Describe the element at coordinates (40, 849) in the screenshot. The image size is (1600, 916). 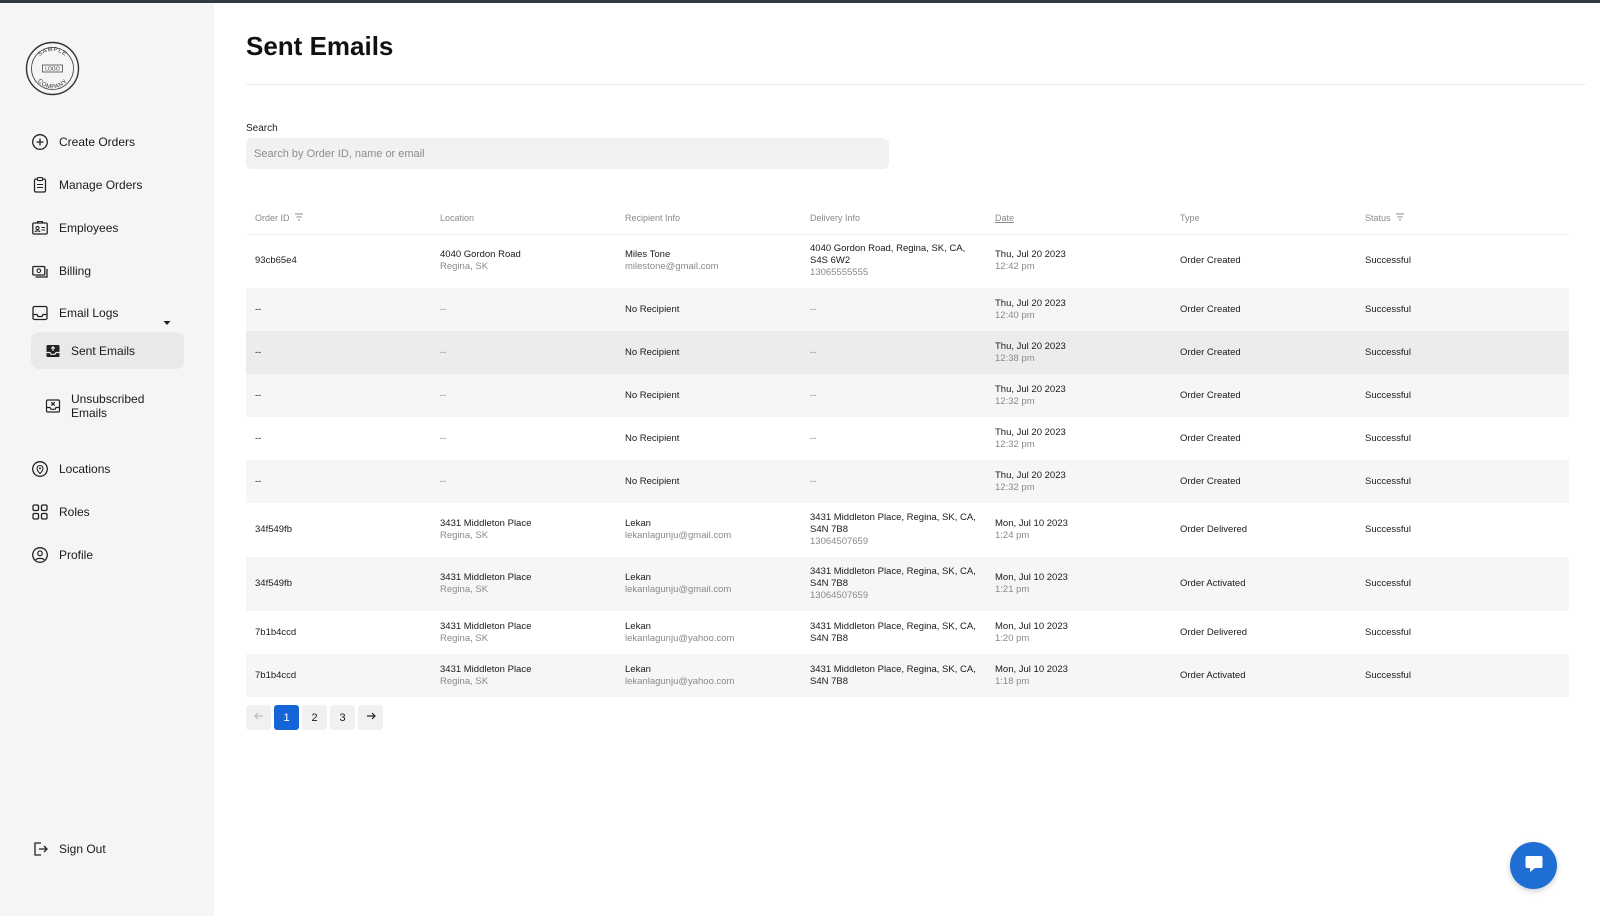
I see `sign-out-icon` at that location.